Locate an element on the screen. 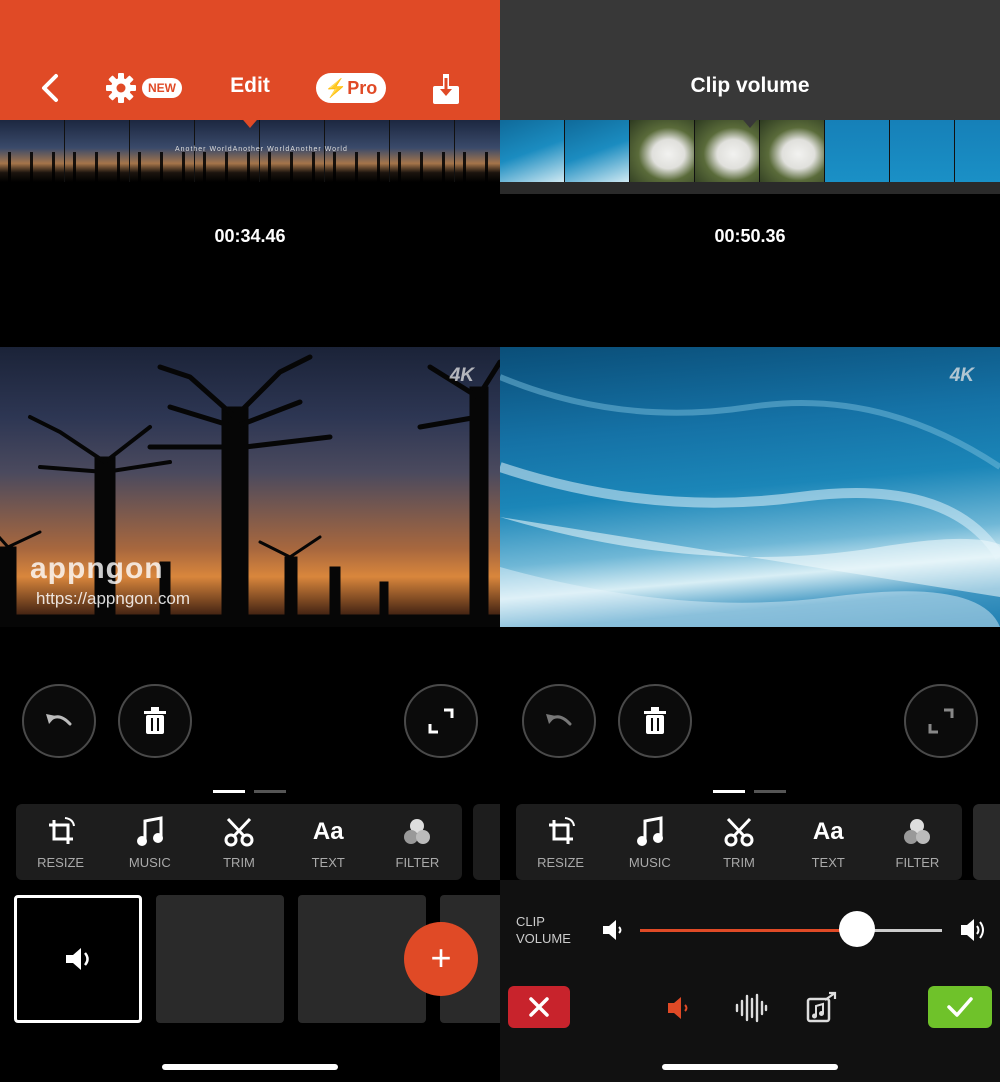  volume-panel is located at coordinates (750, 981).